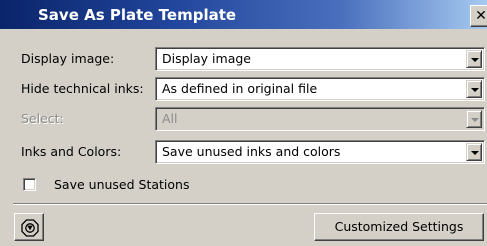  What do you see at coordinates (68, 58) in the screenshot?
I see `display-image-label: Display image:` at bounding box center [68, 58].